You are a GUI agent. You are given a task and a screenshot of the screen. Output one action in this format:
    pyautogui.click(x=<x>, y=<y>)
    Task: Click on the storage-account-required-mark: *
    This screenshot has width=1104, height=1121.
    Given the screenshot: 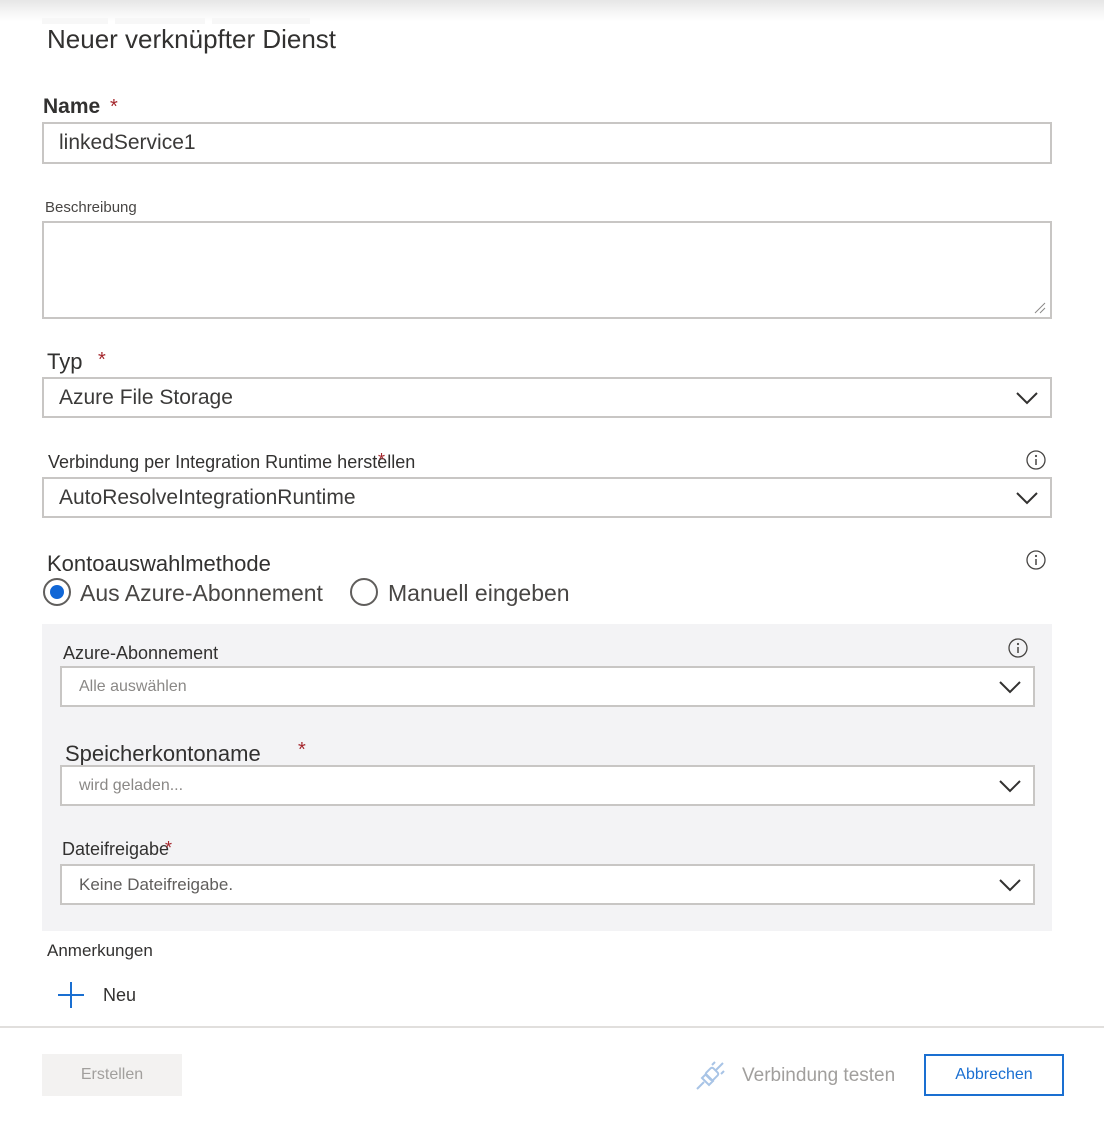 What is the action you would take?
    pyautogui.click(x=302, y=750)
    